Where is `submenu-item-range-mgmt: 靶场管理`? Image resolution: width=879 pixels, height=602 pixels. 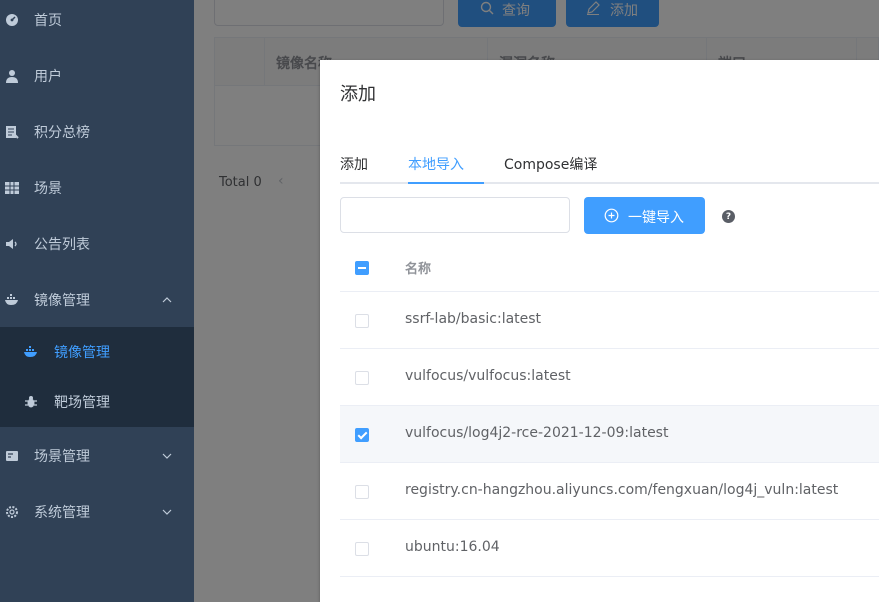
submenu-item-range-mgmt: 靶场管理 is located at coordinates (97, 402).